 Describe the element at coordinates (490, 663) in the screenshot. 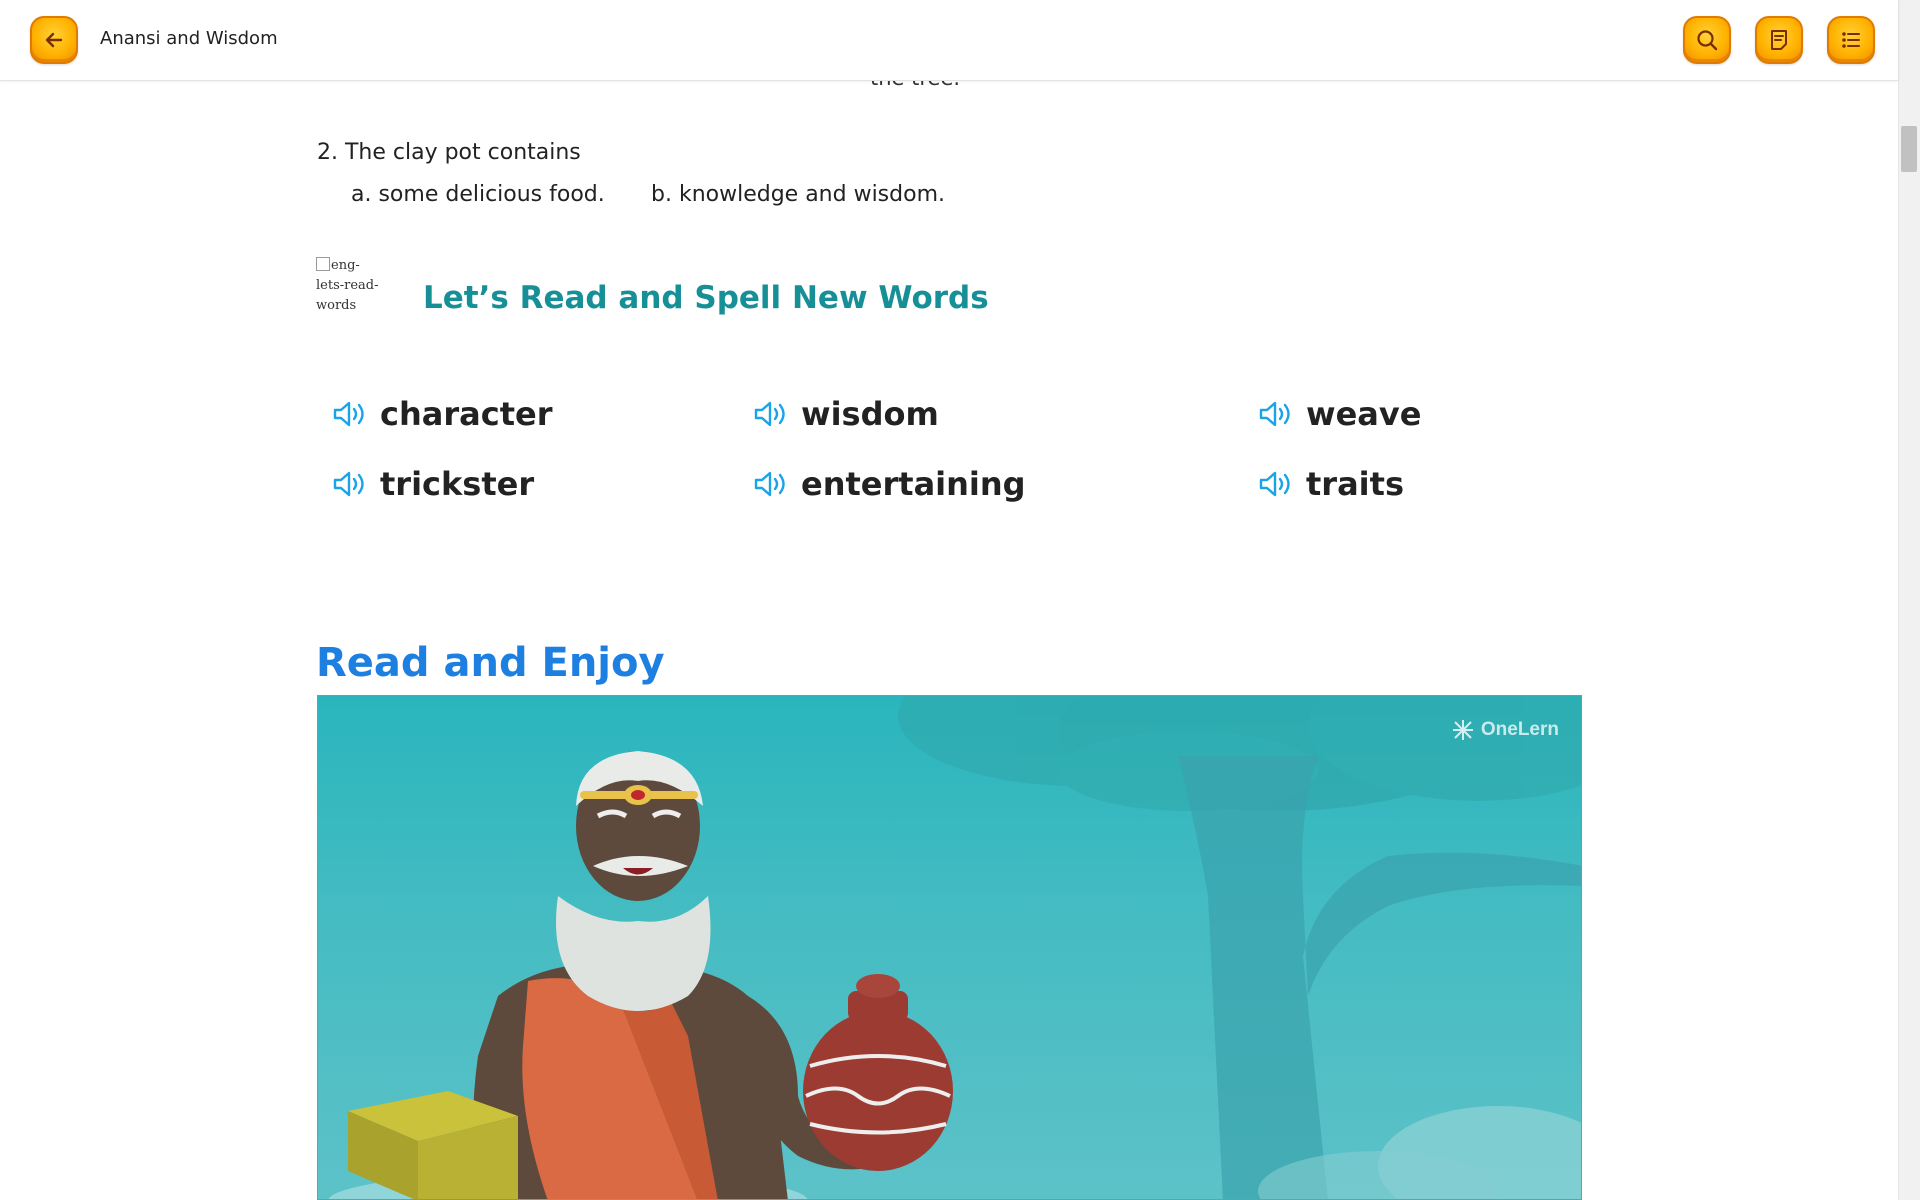

I see `read-section-heading: Read and Enjoy` at that location.